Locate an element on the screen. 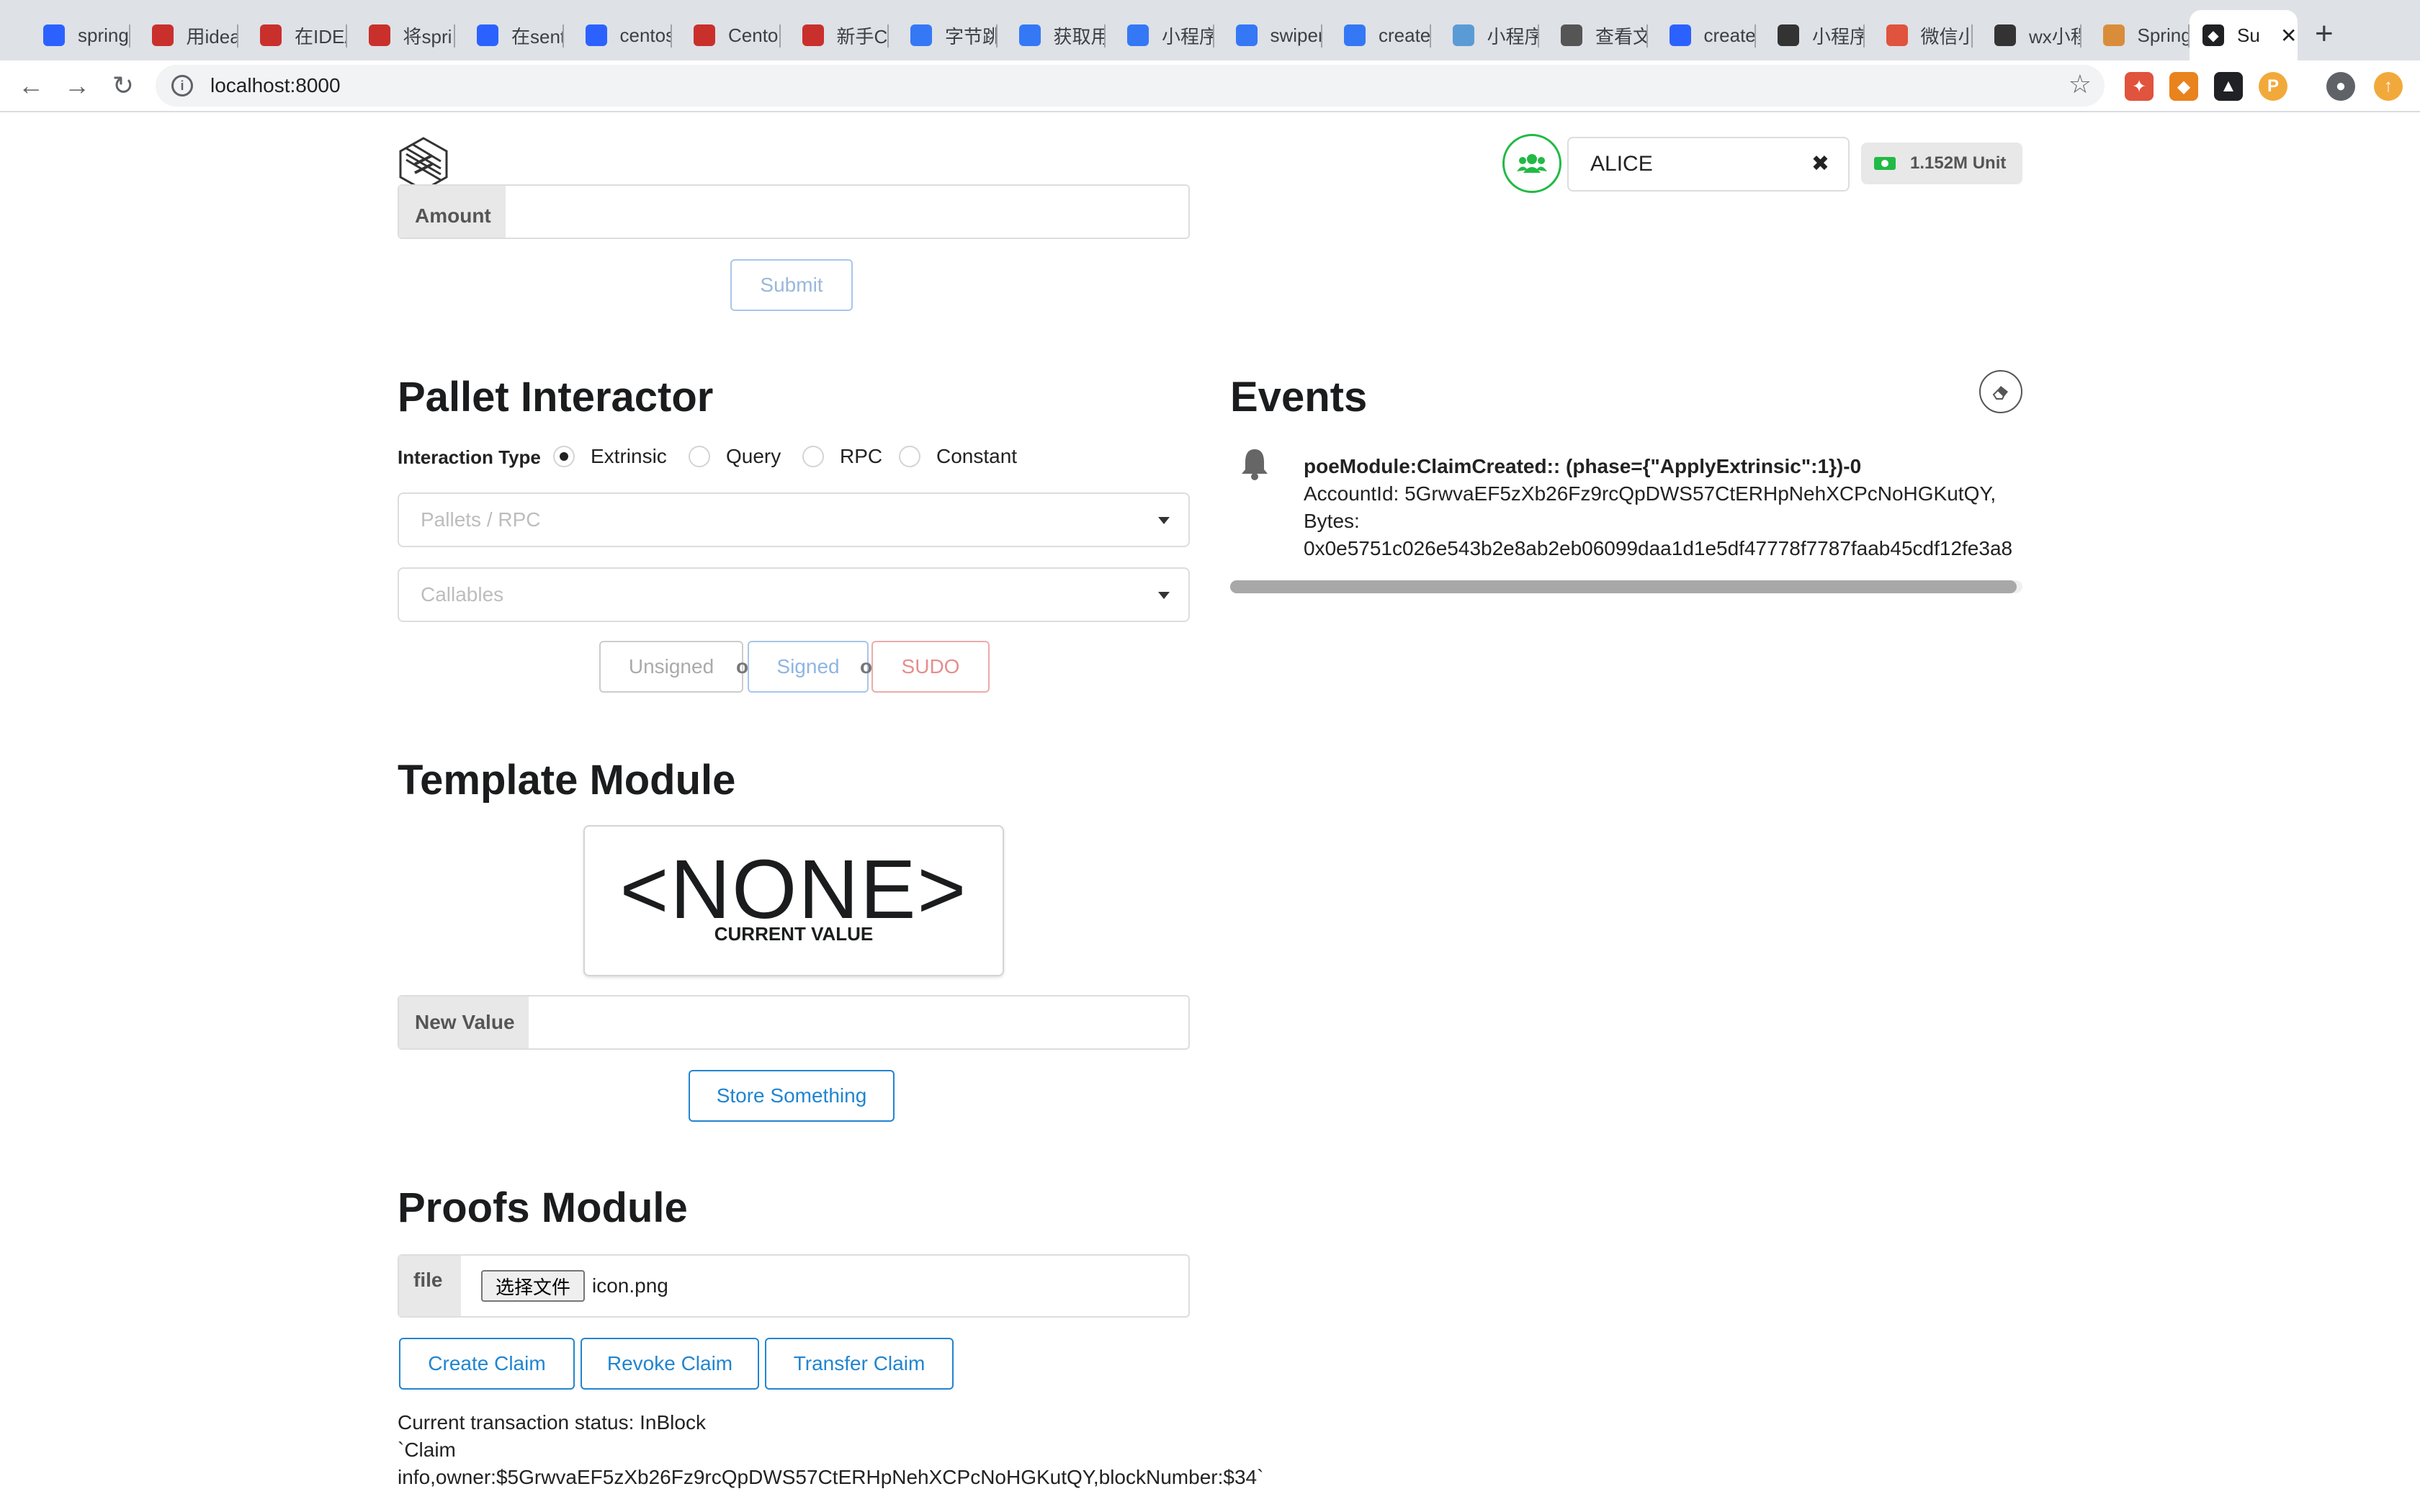 Image resolution: width=2420 pixels, height=1512 pixels. doc-icon is located at coordinates (1897, 35).